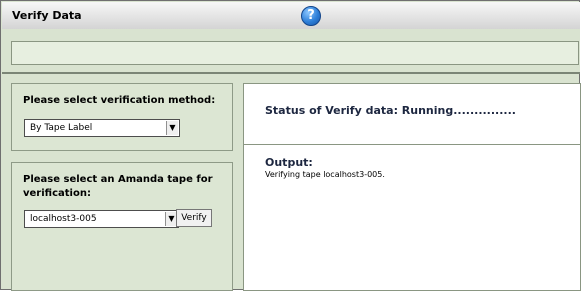  Describe the element at coordinates (57, 193) in the screenshot. I see `tape-prompt-line-2: verification:` at that location.